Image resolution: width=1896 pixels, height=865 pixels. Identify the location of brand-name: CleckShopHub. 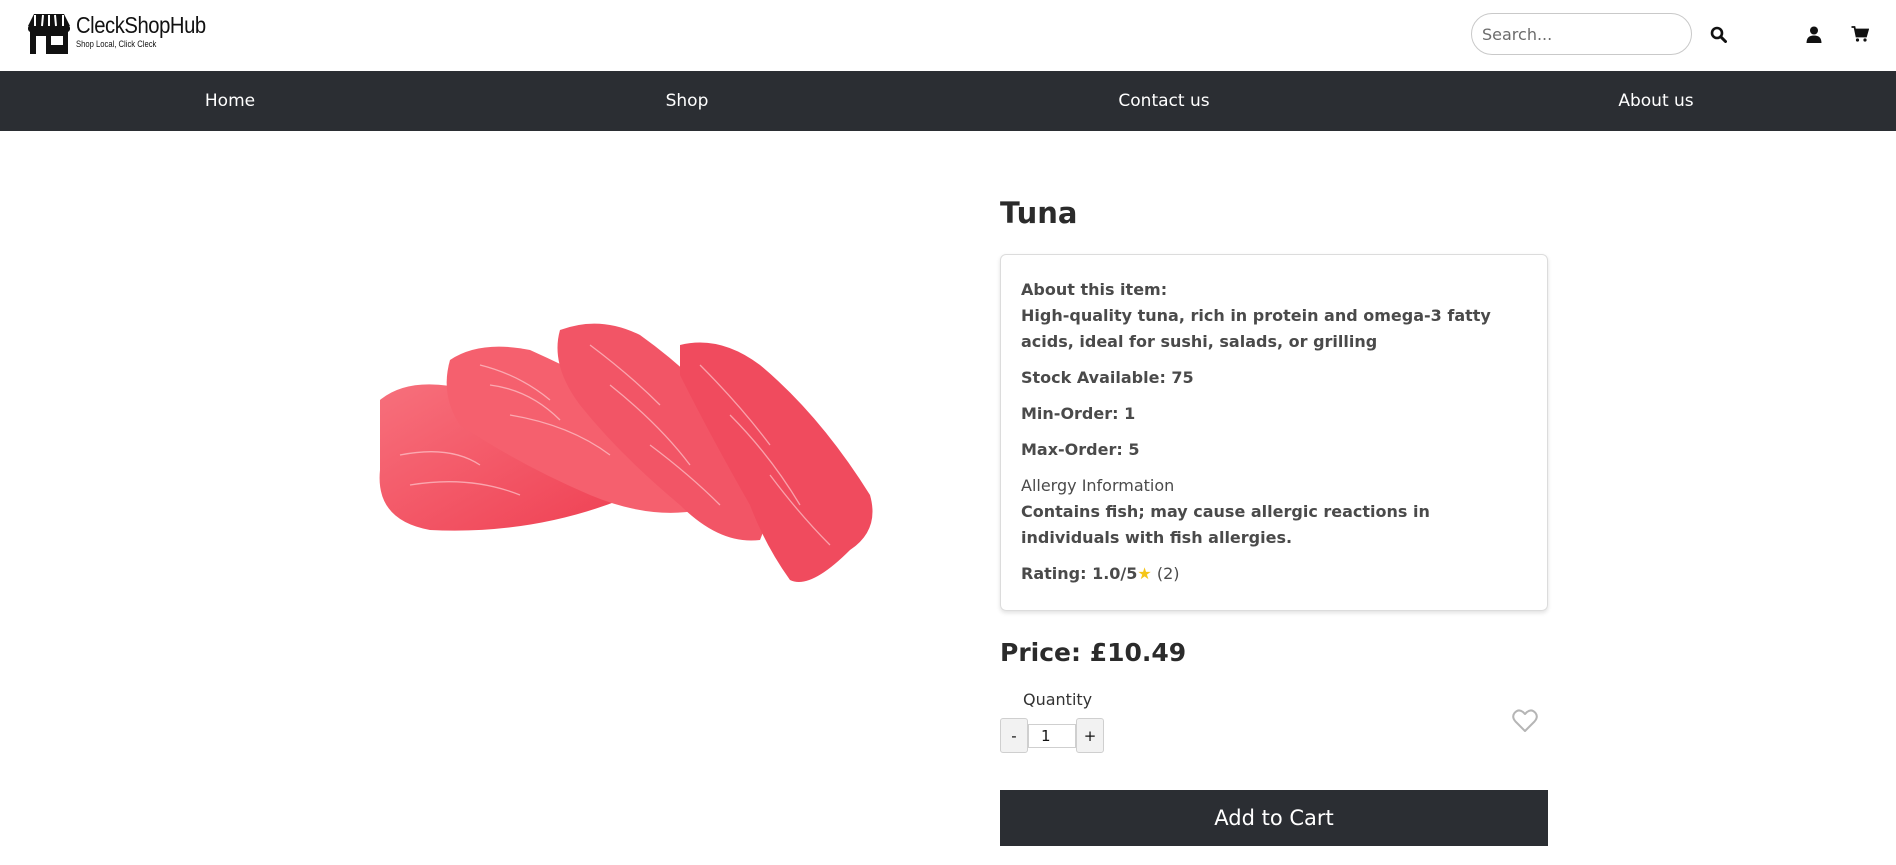
(141, 25).